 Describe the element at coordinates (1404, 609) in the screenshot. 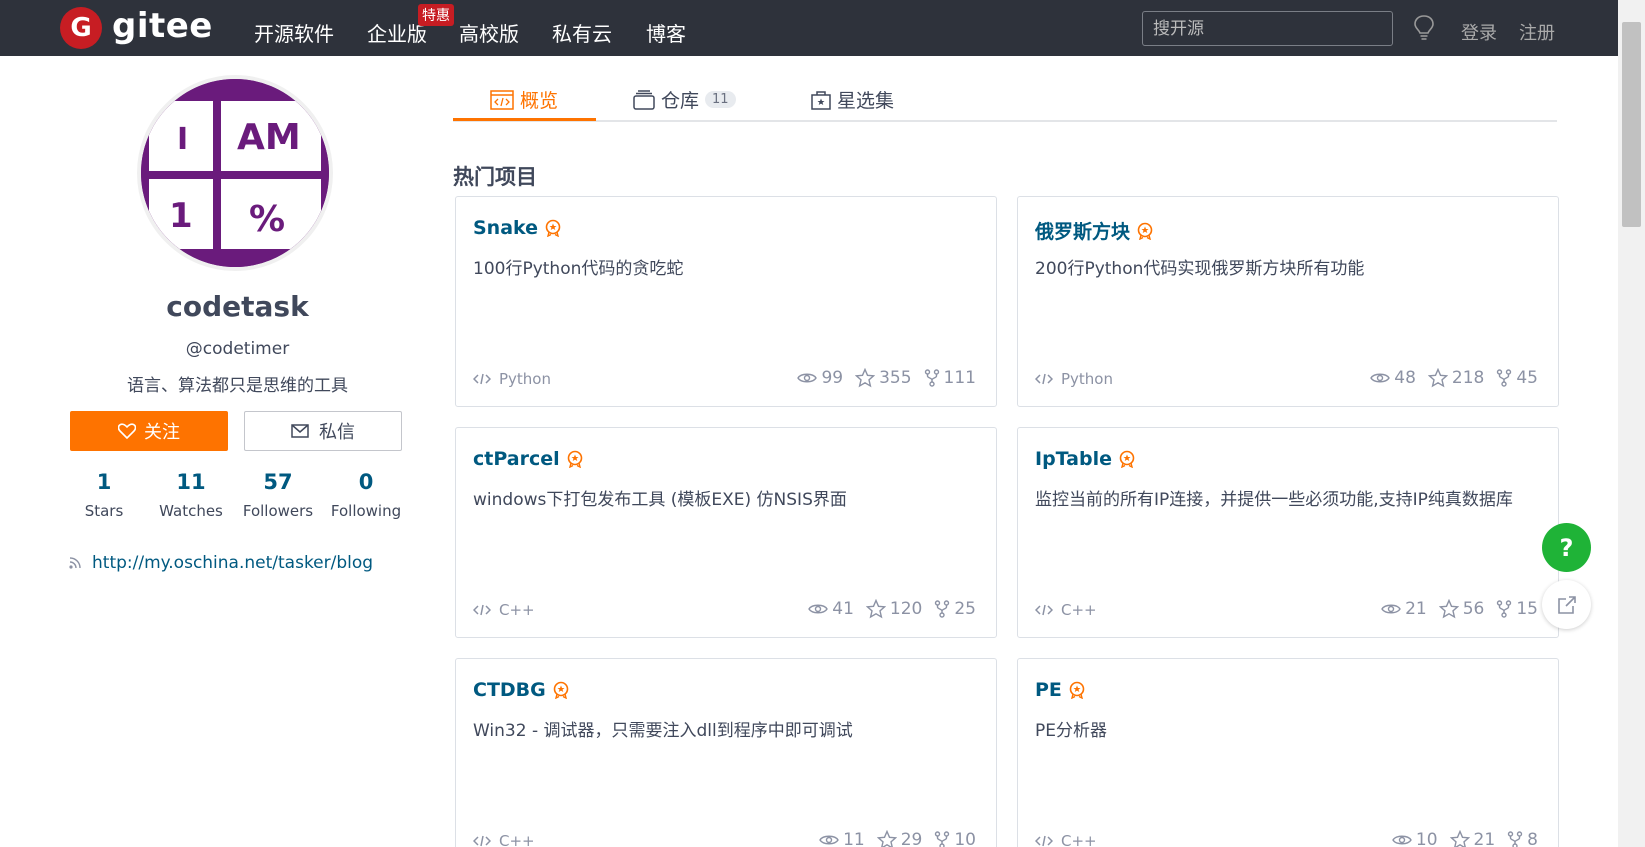

I see `project-watches: 21` at that location.